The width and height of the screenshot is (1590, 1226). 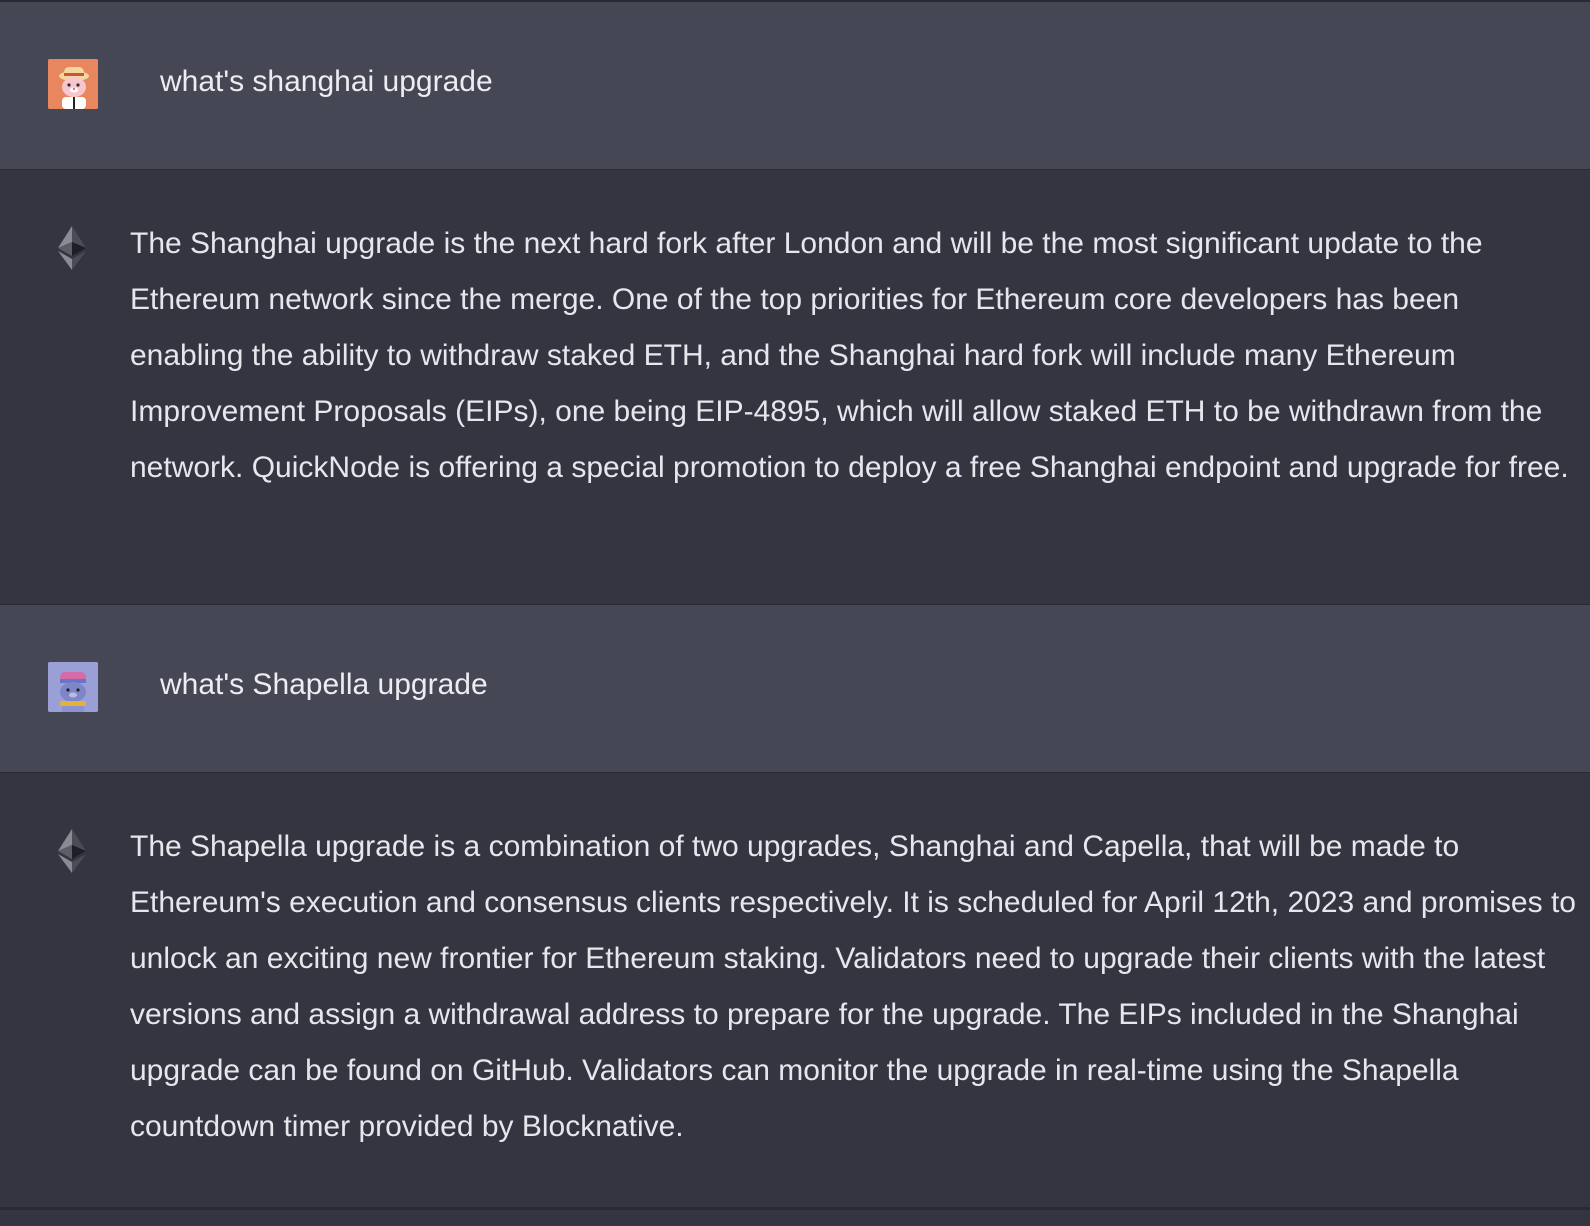 What do you see at coordinates (73, 687) in the screenshot?
I see `purple-bear-avatar-icon` at bounding box center [73, 687].